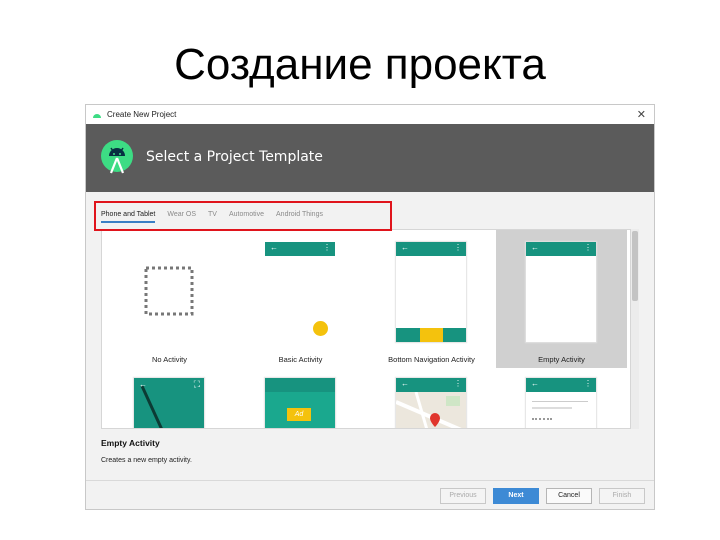 The height and width of the screenshot is (540, 720). Describe the element at coordinates (569, 496) in the screenshot. I see `cancel-button: Cancel` at that location.